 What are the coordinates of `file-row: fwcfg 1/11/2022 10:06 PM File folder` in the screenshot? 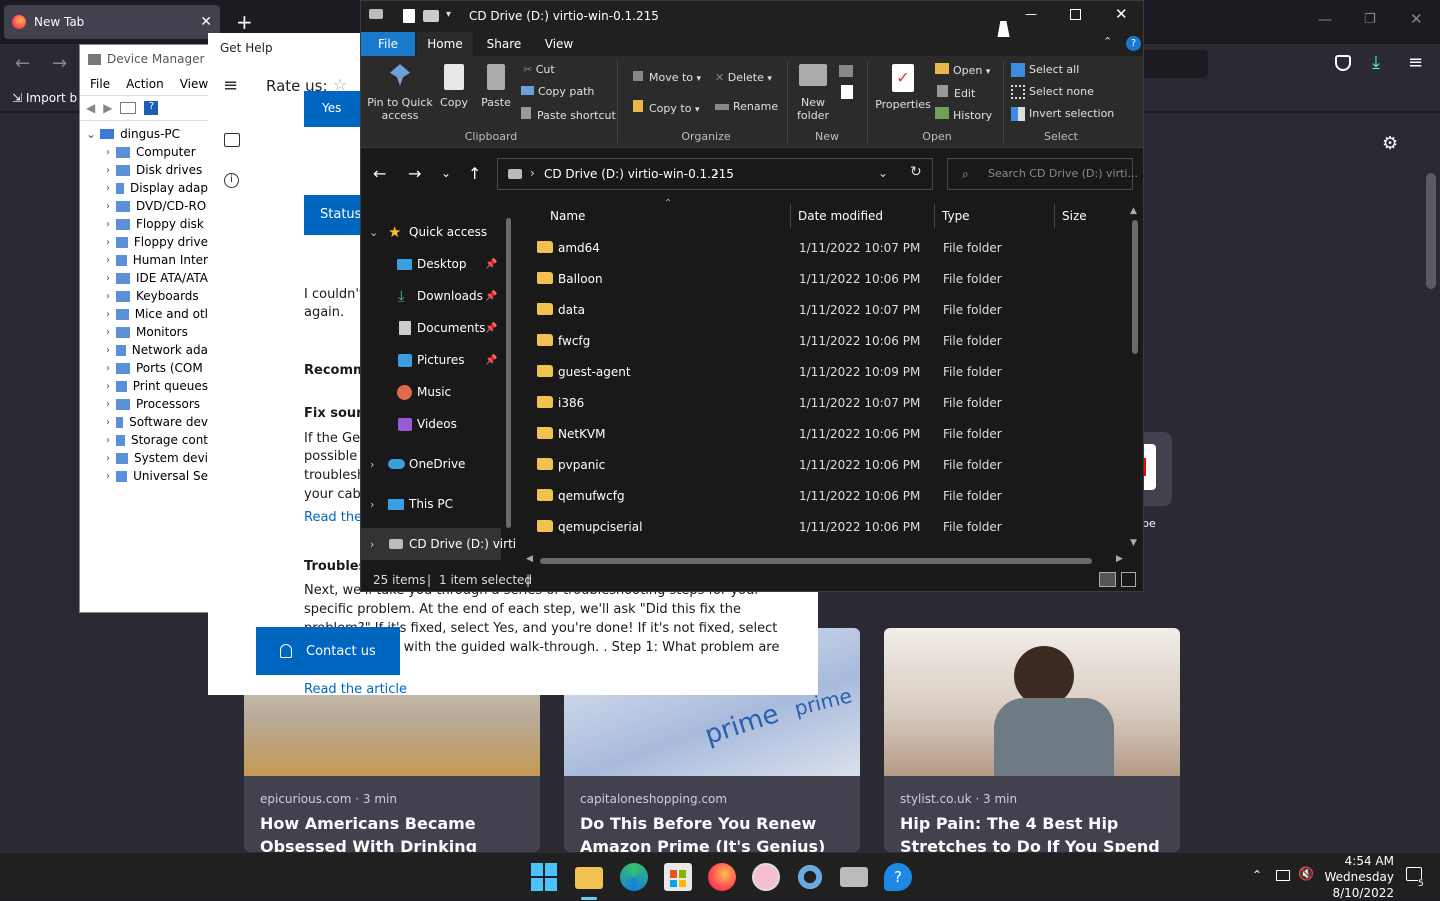 It's located at (826, 340).